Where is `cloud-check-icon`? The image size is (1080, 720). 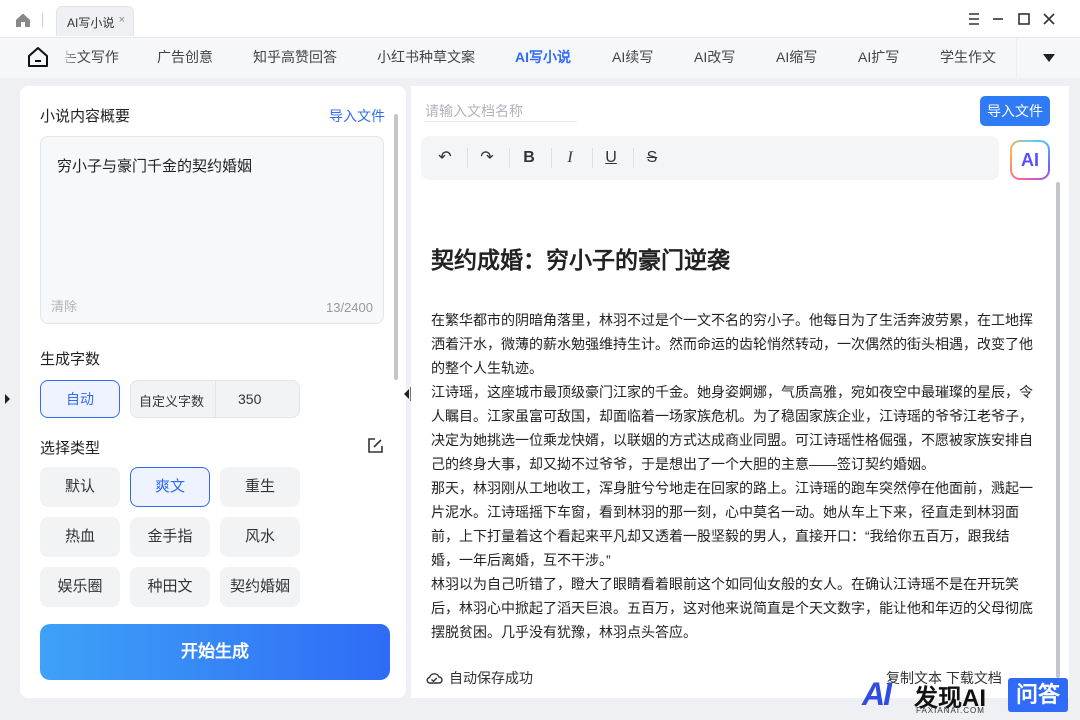
cloud-check-icon is located at coordinates (434, 678).